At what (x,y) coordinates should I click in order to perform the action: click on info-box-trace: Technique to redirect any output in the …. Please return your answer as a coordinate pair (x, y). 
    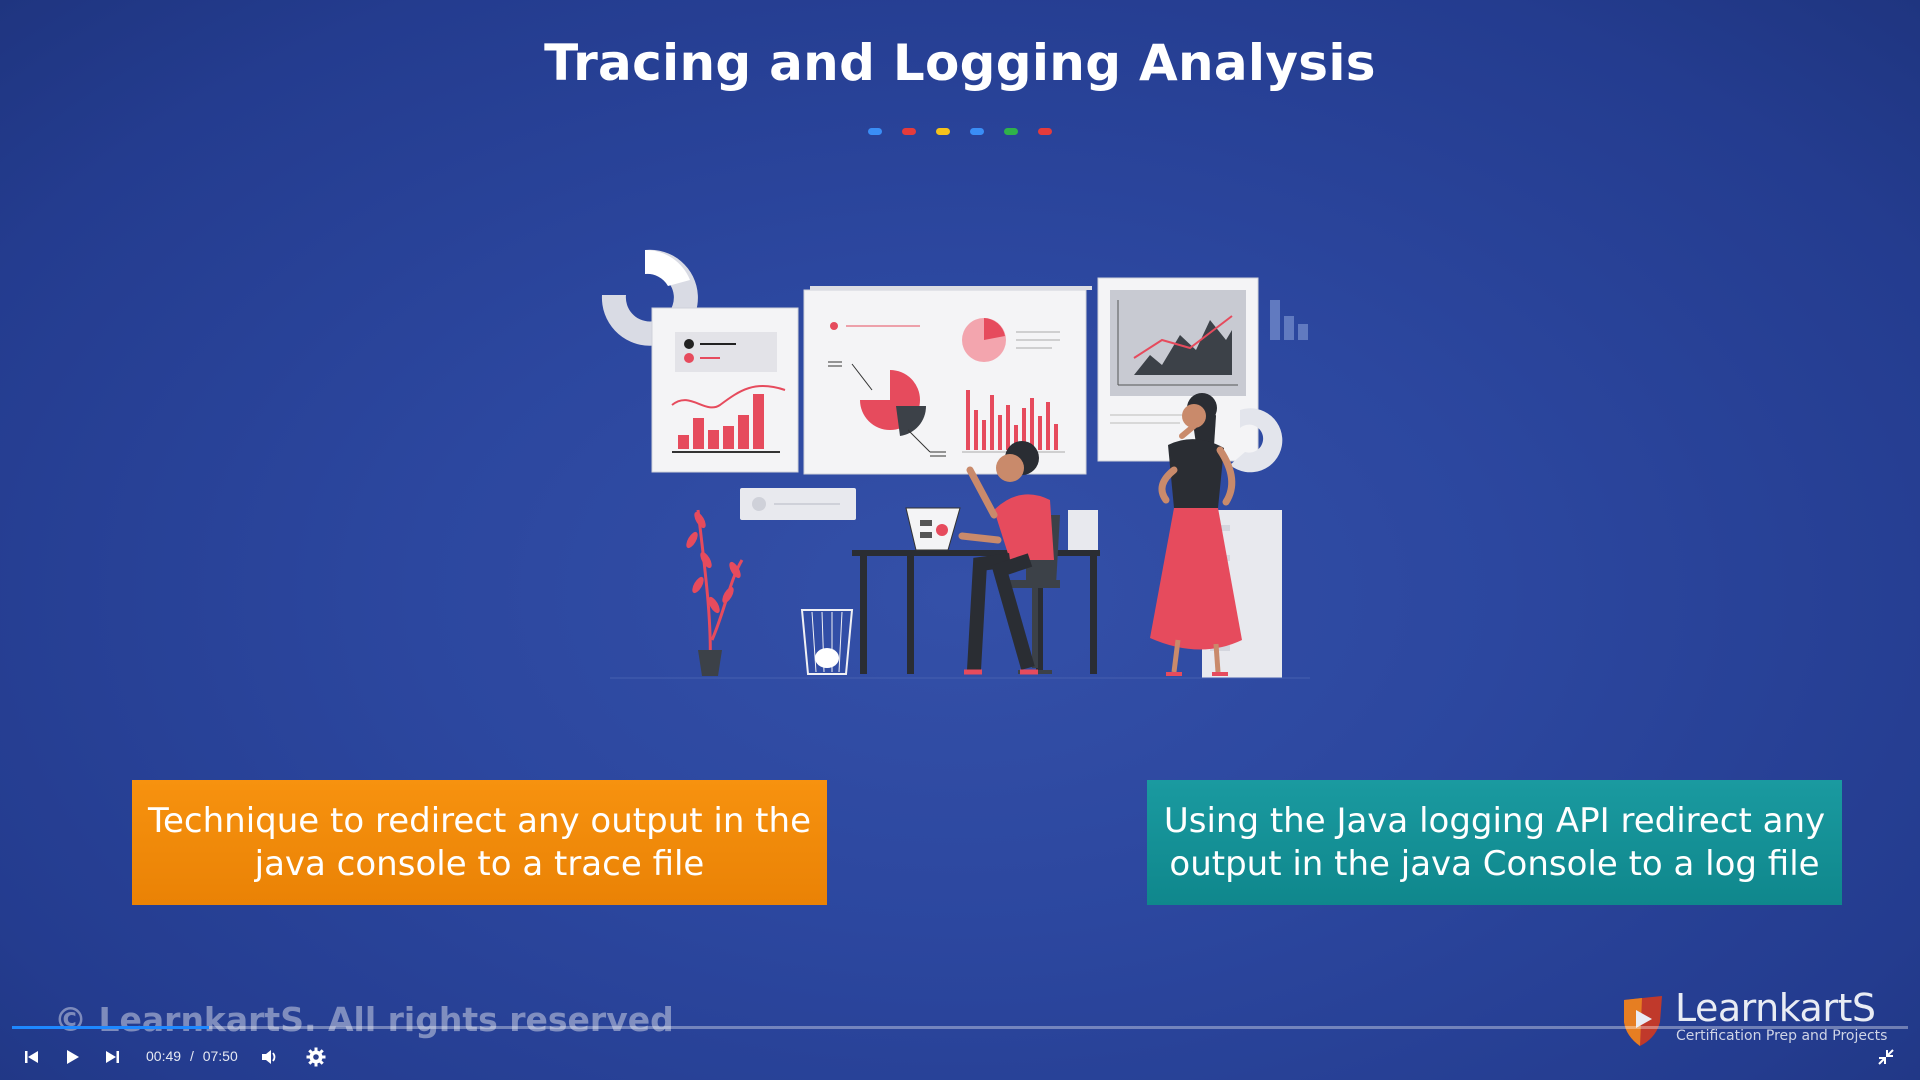
    Looking at the image, I should click on (479, 842).